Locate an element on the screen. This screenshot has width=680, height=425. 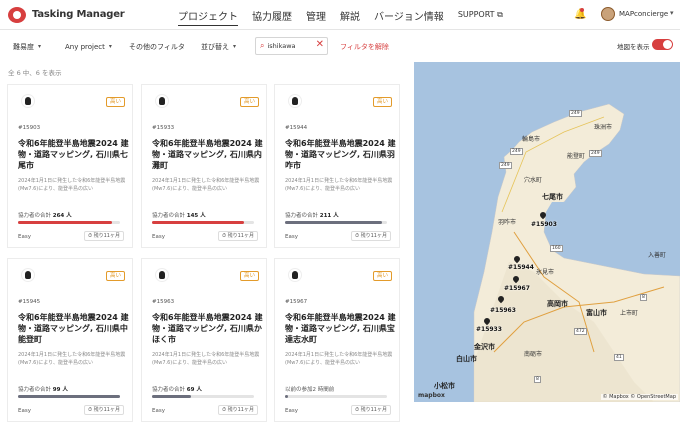
map-city-label: 穴水町 is located at coordinates (533, 180).